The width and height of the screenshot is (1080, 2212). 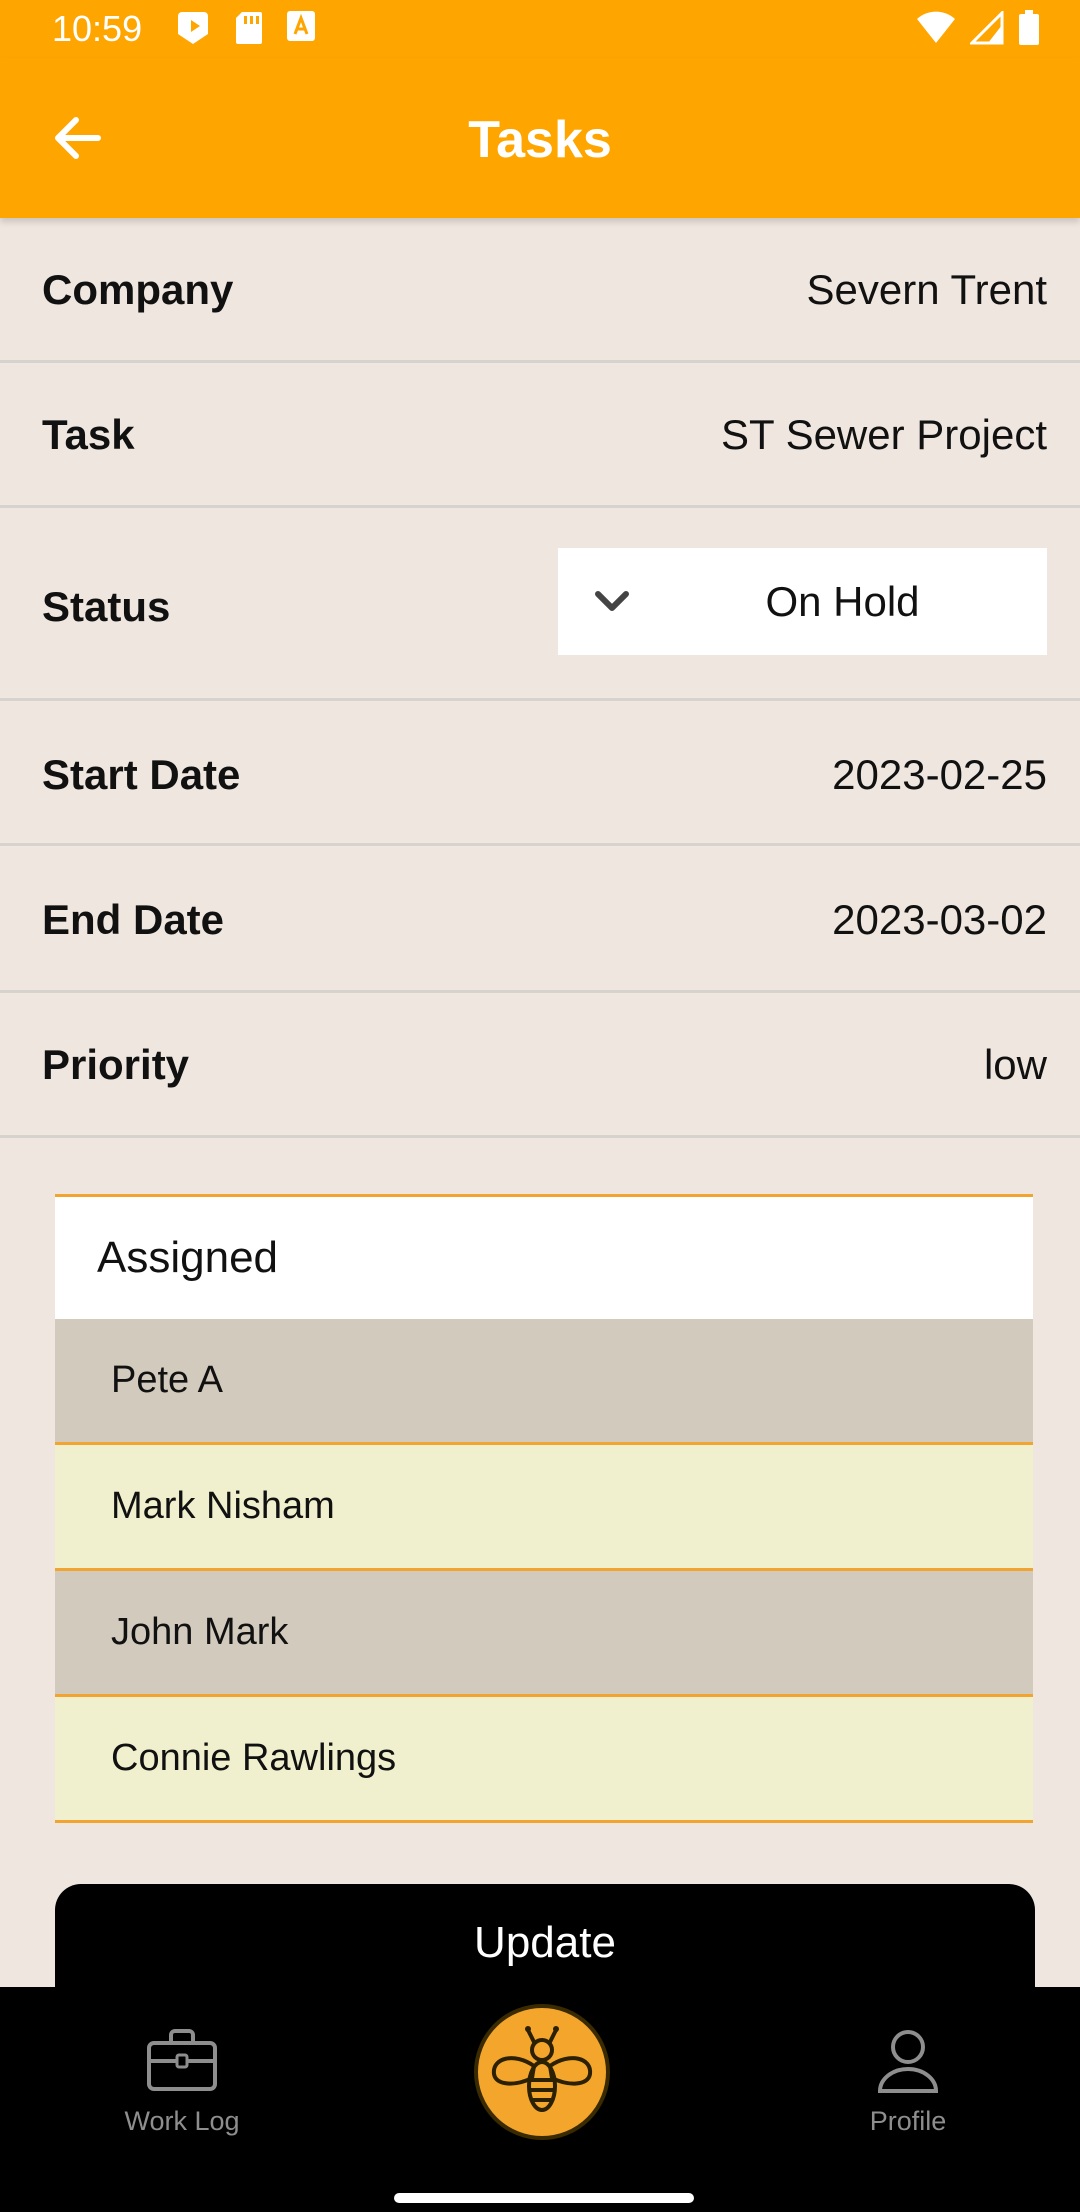 I want to click on person-icon, so click(x=908, y=2061).